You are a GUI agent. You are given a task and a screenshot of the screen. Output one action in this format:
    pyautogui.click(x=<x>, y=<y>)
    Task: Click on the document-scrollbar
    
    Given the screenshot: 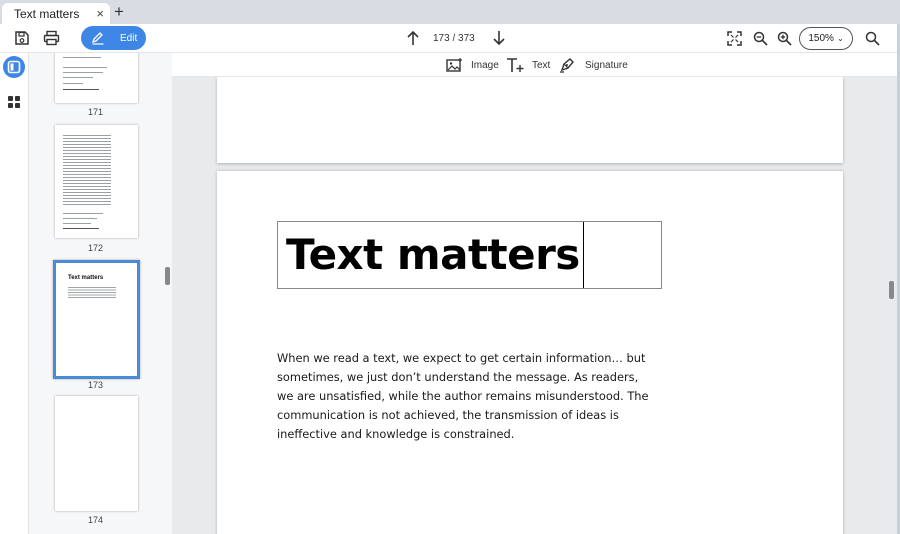 What is the action you would take?
    pyautogui.click(x=891, y=290)
    